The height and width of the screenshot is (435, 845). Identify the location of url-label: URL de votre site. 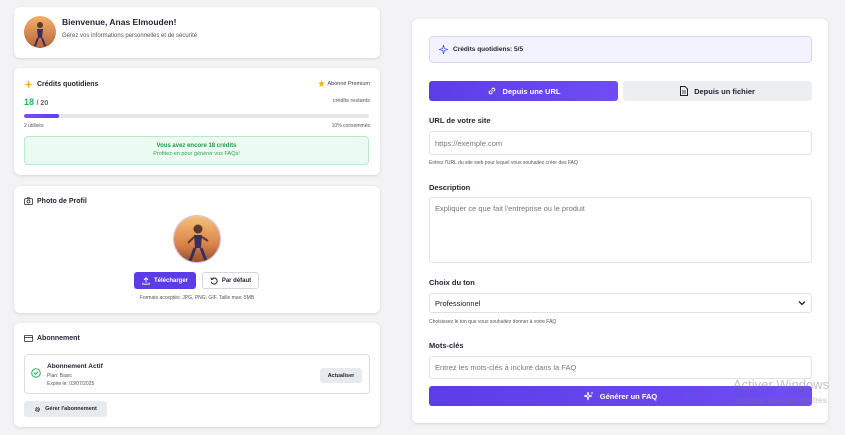
(460, 120).